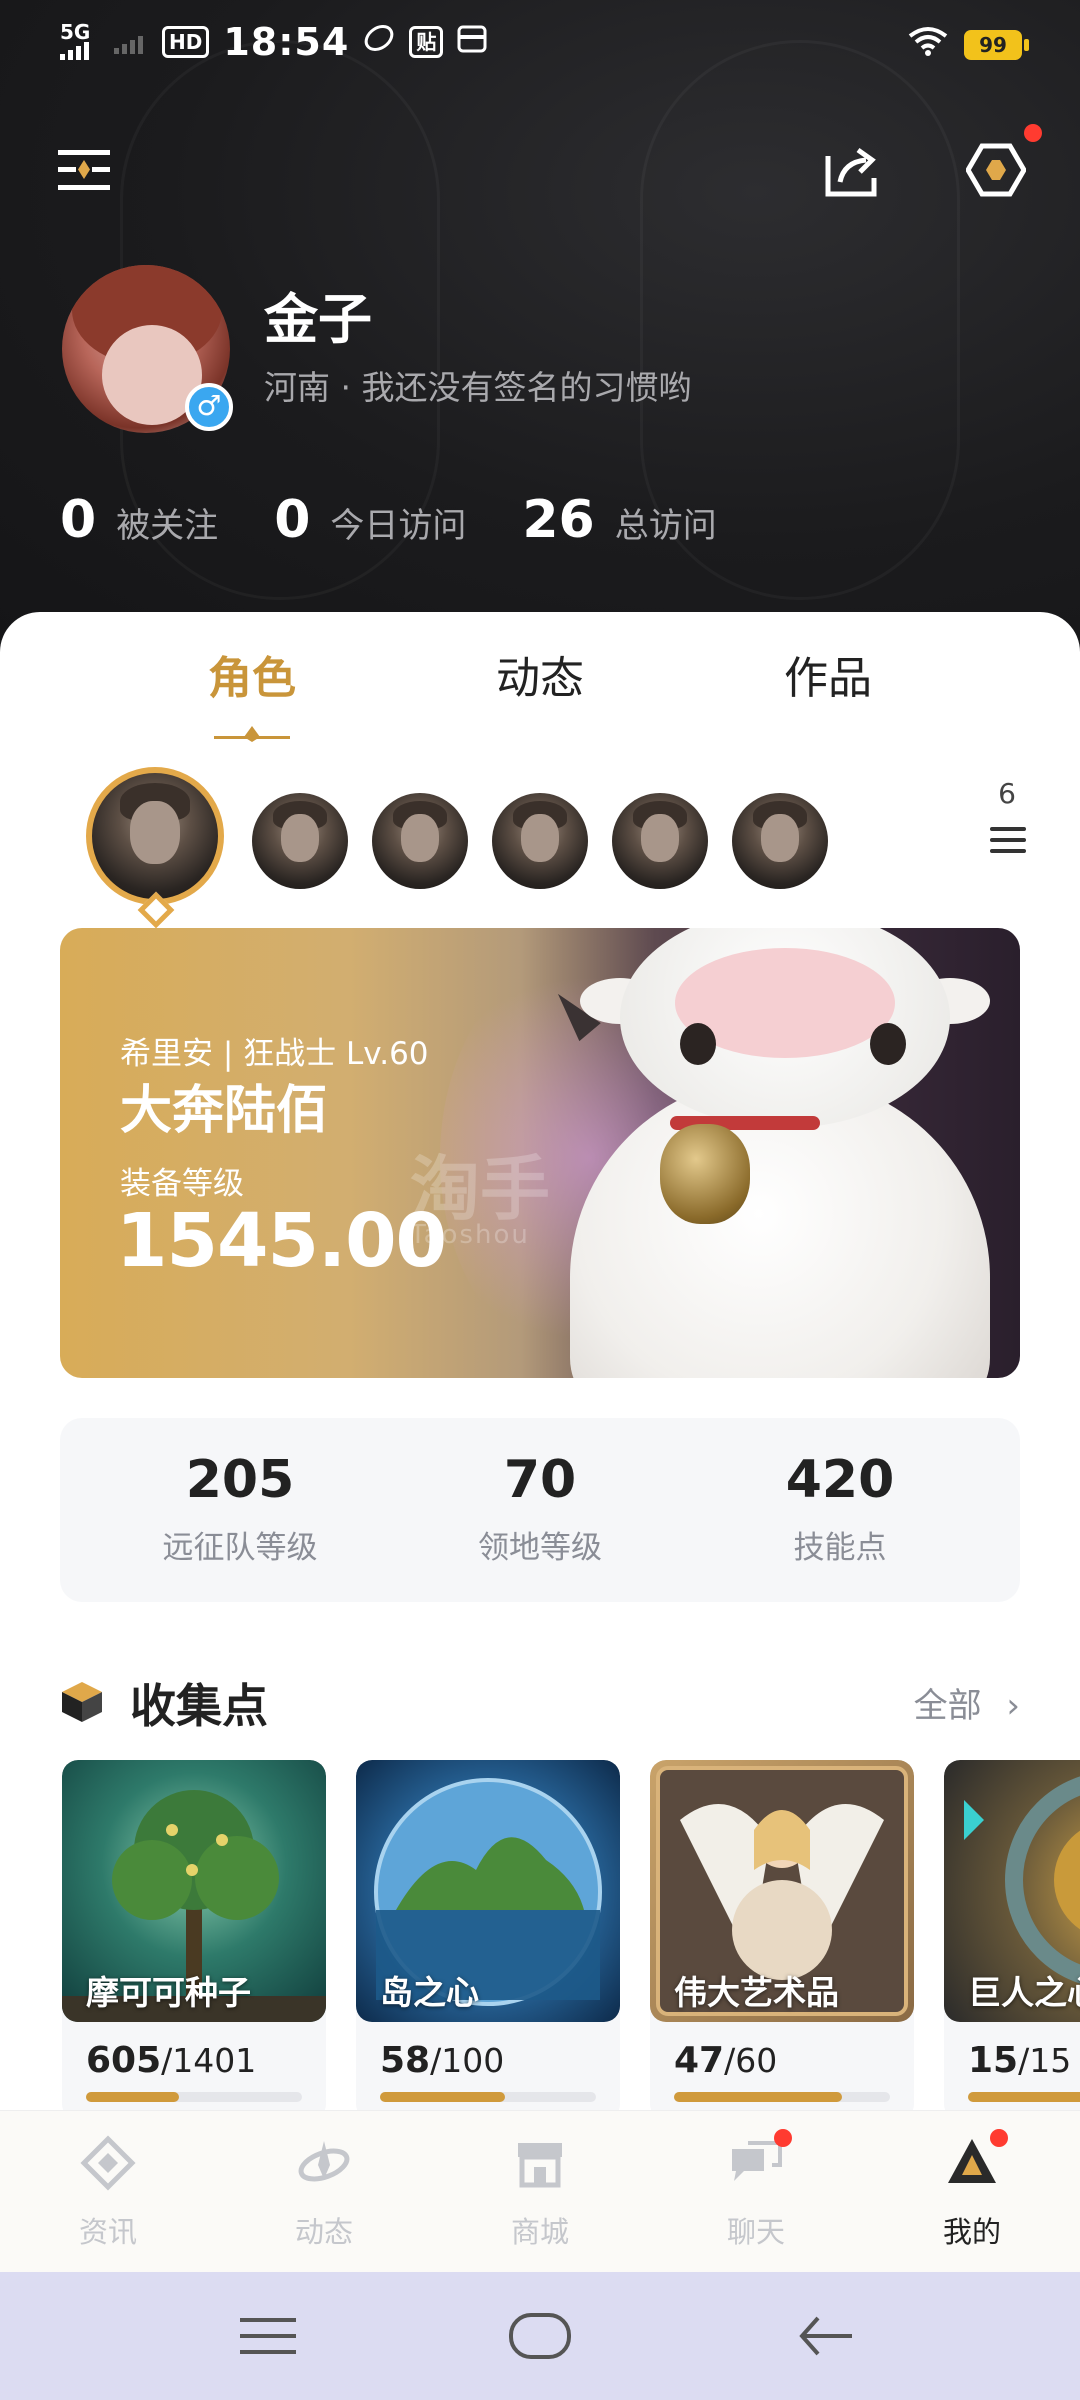  What do you see at coordinates (540, 42) in the screenshot?
I see `status-bar: 5G HD 18:54 贴 99` at bounding box center [540, 42].